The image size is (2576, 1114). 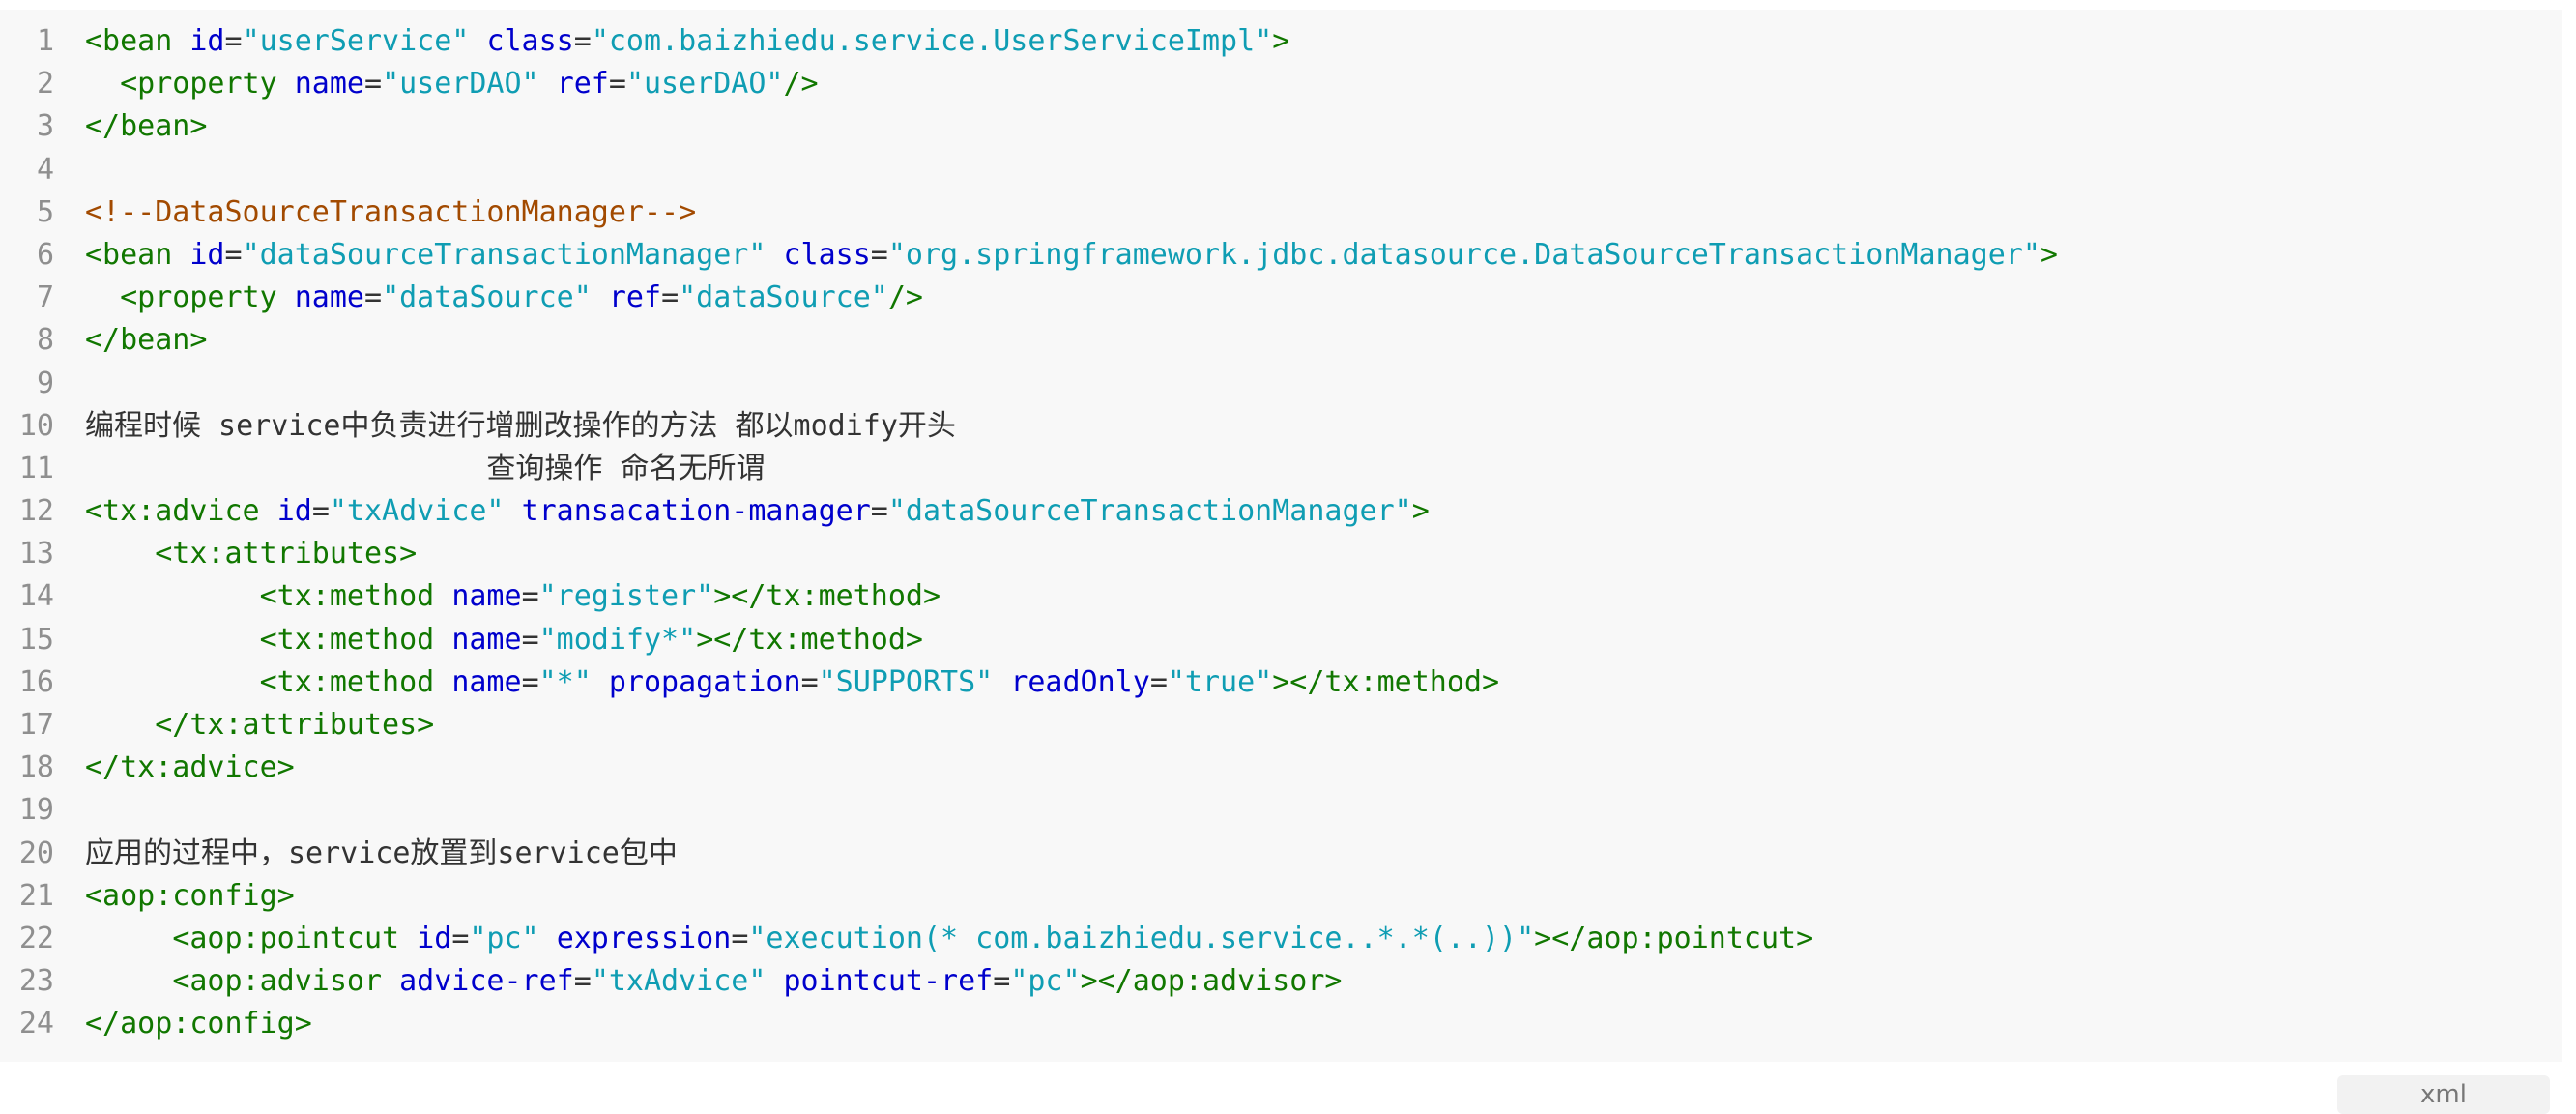 I want to click on code-token: <bean, so click(x=137, y=254).